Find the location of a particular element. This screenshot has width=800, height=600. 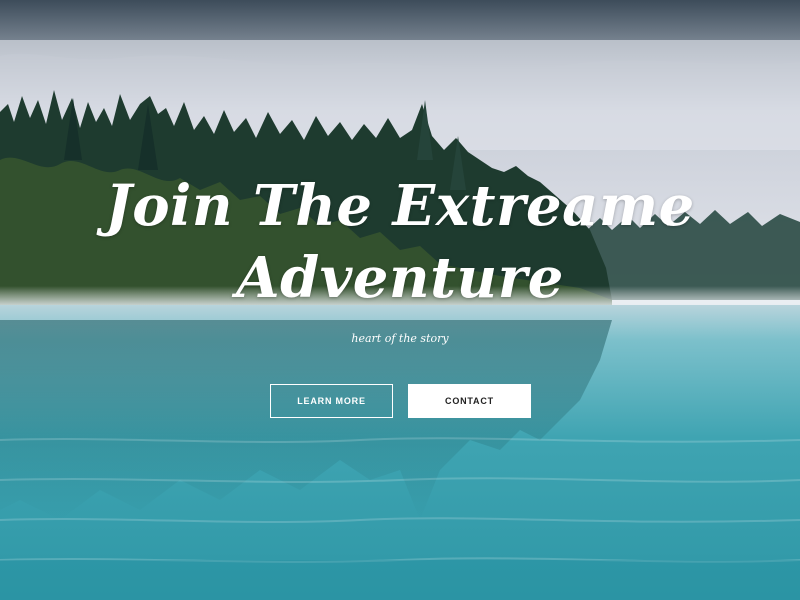

contact-button: CONTACT is located at coordinates (469, 401).